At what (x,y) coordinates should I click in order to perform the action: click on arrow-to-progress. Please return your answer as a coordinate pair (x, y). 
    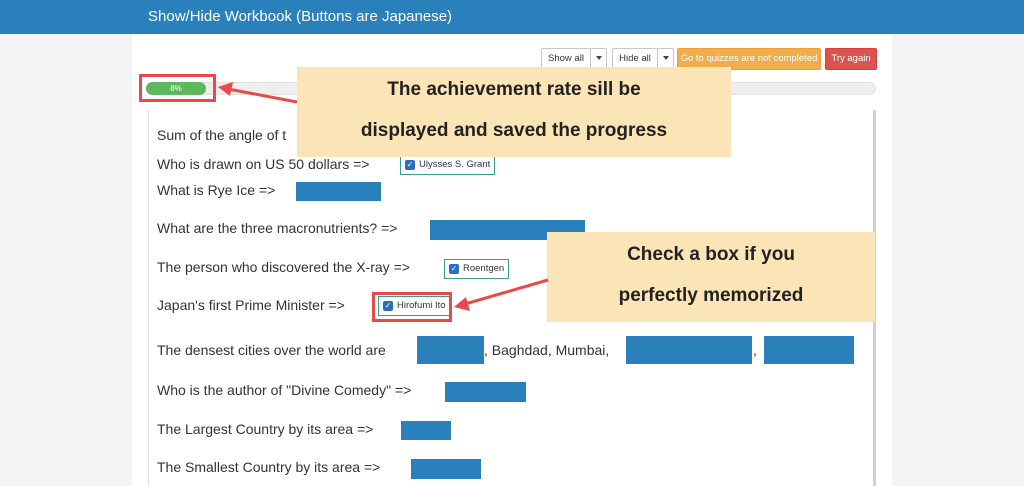
    Looking at the image, I should click on (258, 93).